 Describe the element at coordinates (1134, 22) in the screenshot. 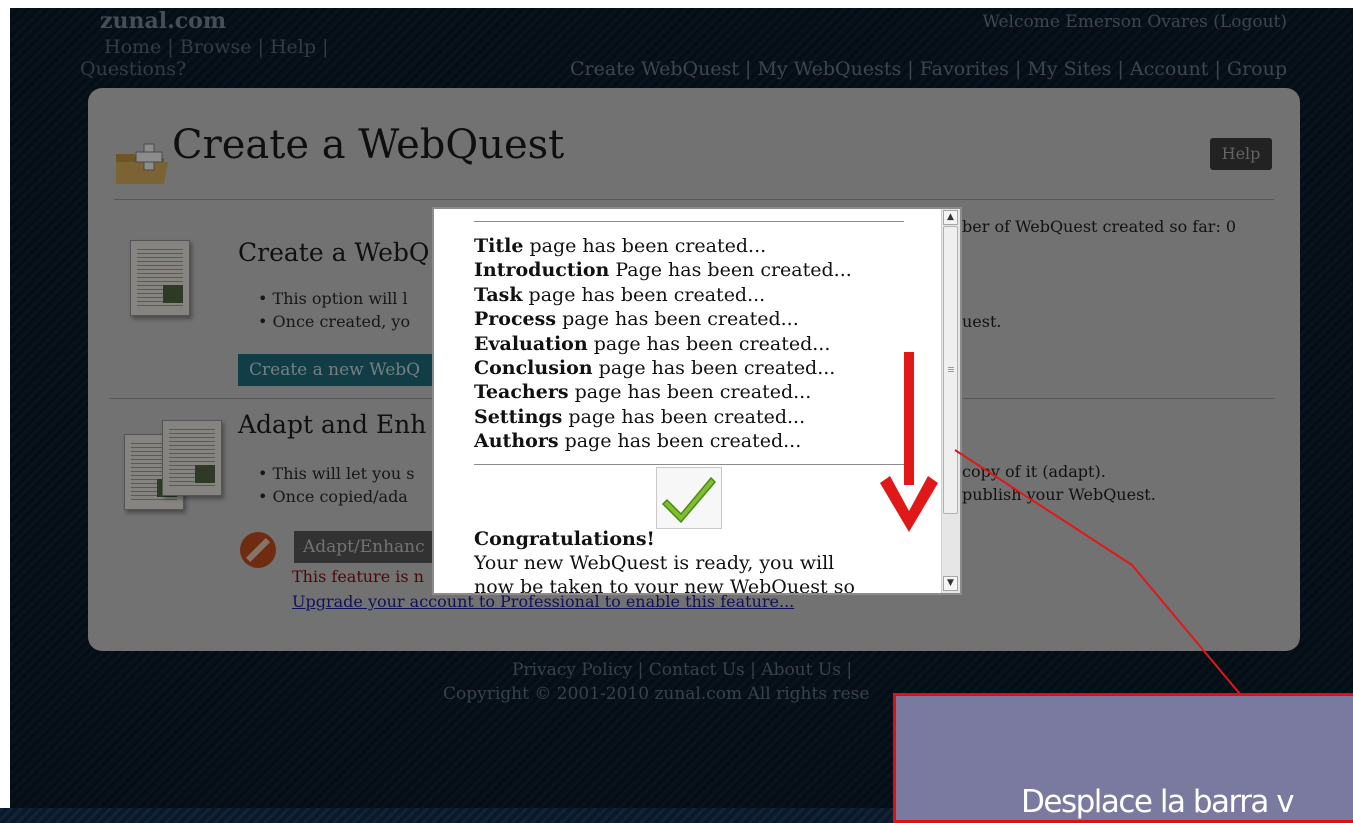

I see `welcome-text: Welcome Emerson Ovares (Logout)` at that location.